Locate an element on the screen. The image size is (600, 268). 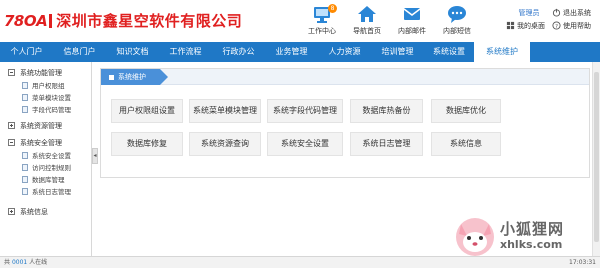
nav-knowledge-docs: 知识文档 is located at coordinates (132, 52).